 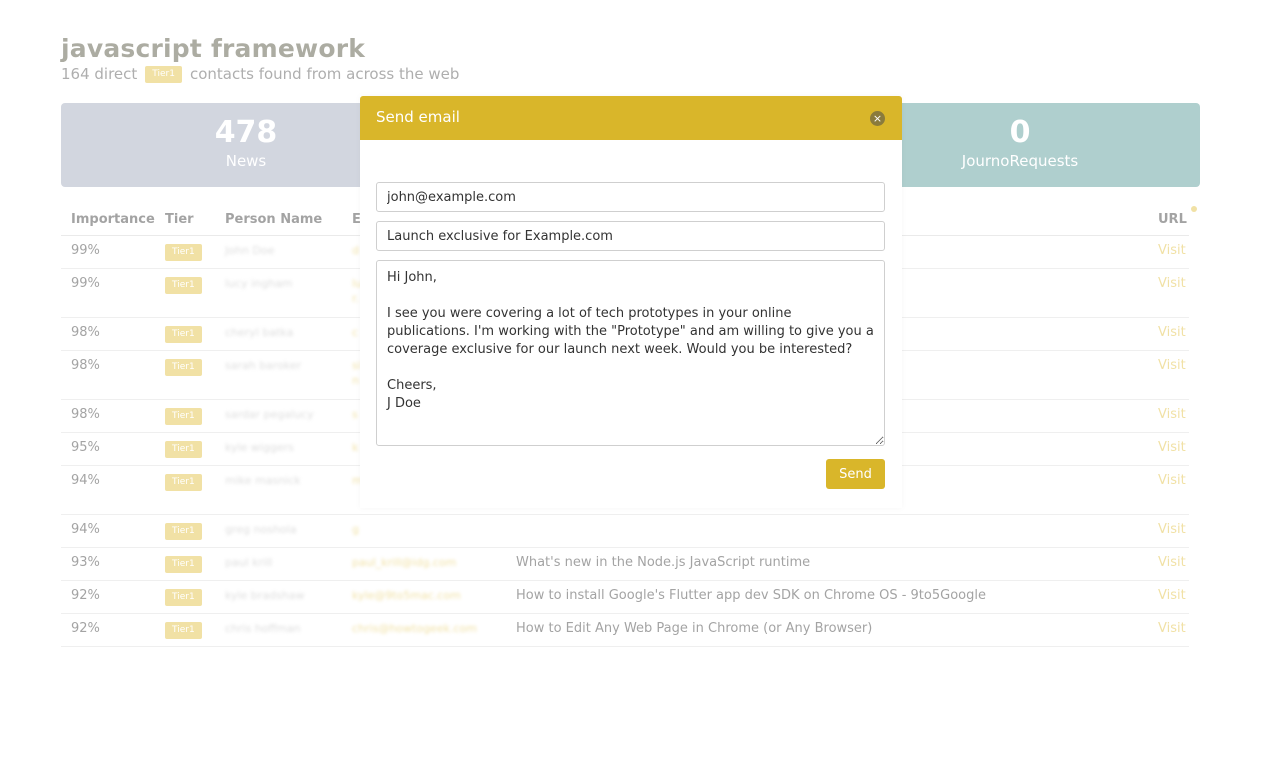 What do you see at coordinates (414, 628) in the screenshot?
I see `email-cell: chris@howtogeek.com` at bounding box center [414, 628].